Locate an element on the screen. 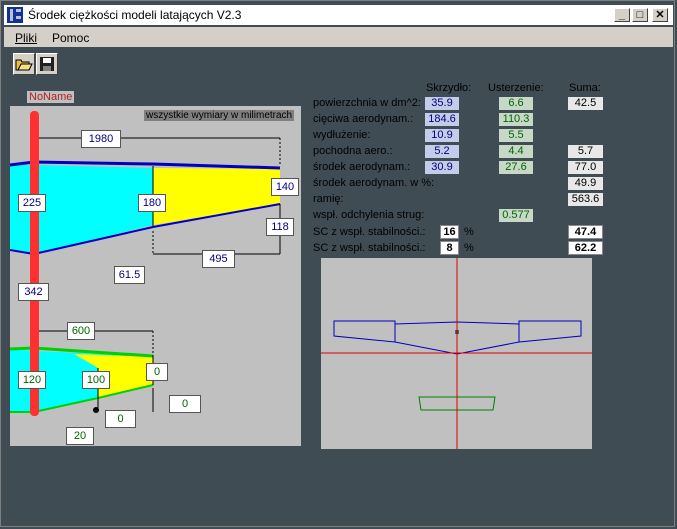  sc2-label: SC z wspł. stabilności.: is located at coordinates (369, 248).